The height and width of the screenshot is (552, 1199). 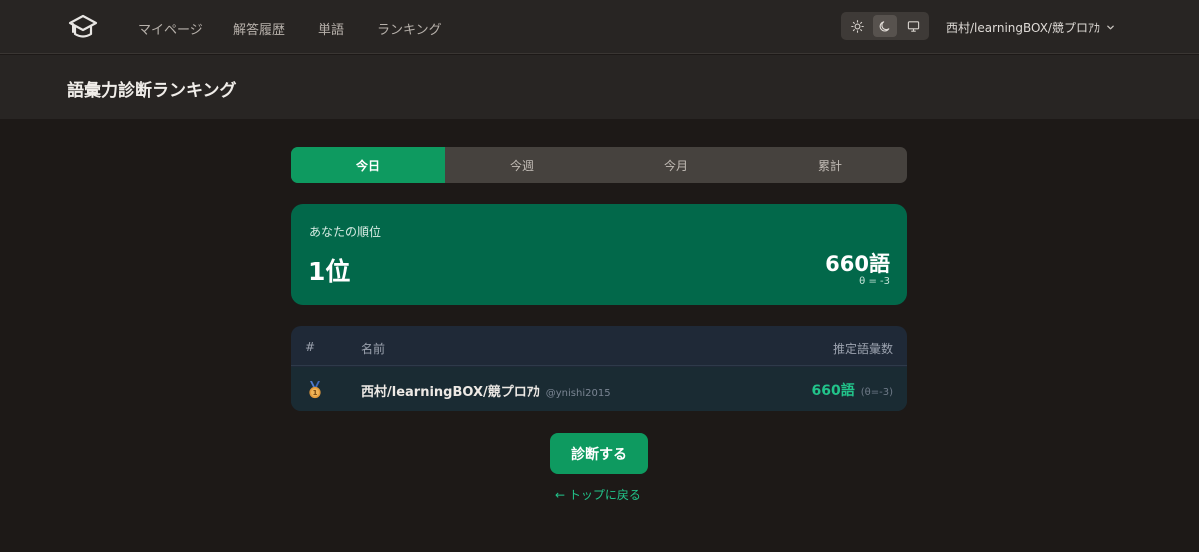 I want to click on my-rank-value: 1位, so click(x=329, y=271).